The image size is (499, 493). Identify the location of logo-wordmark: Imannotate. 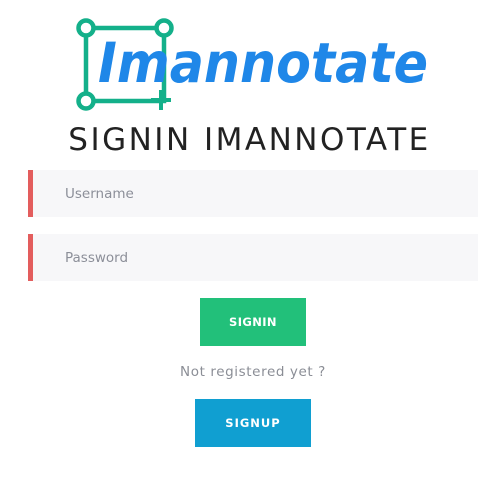
(263, 63).